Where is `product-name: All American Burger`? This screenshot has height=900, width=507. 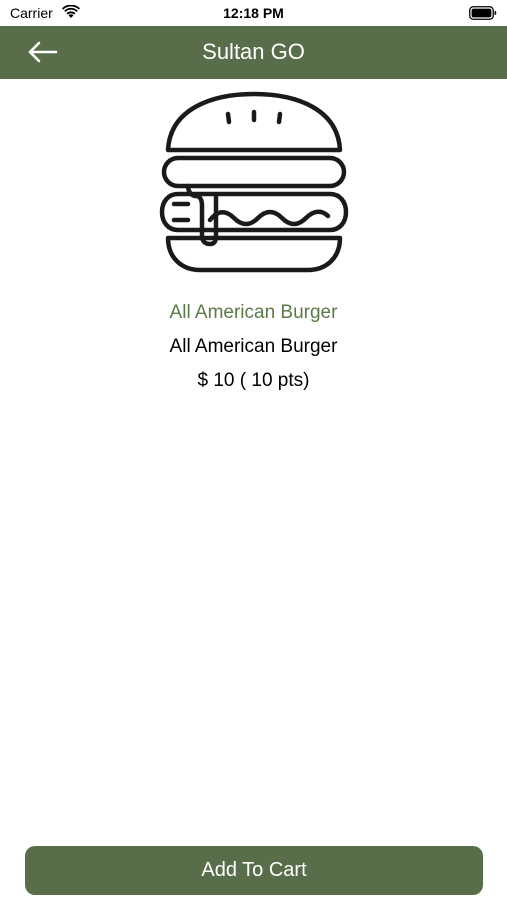 product-name: All American Burger is located at coordinates (253, 346).